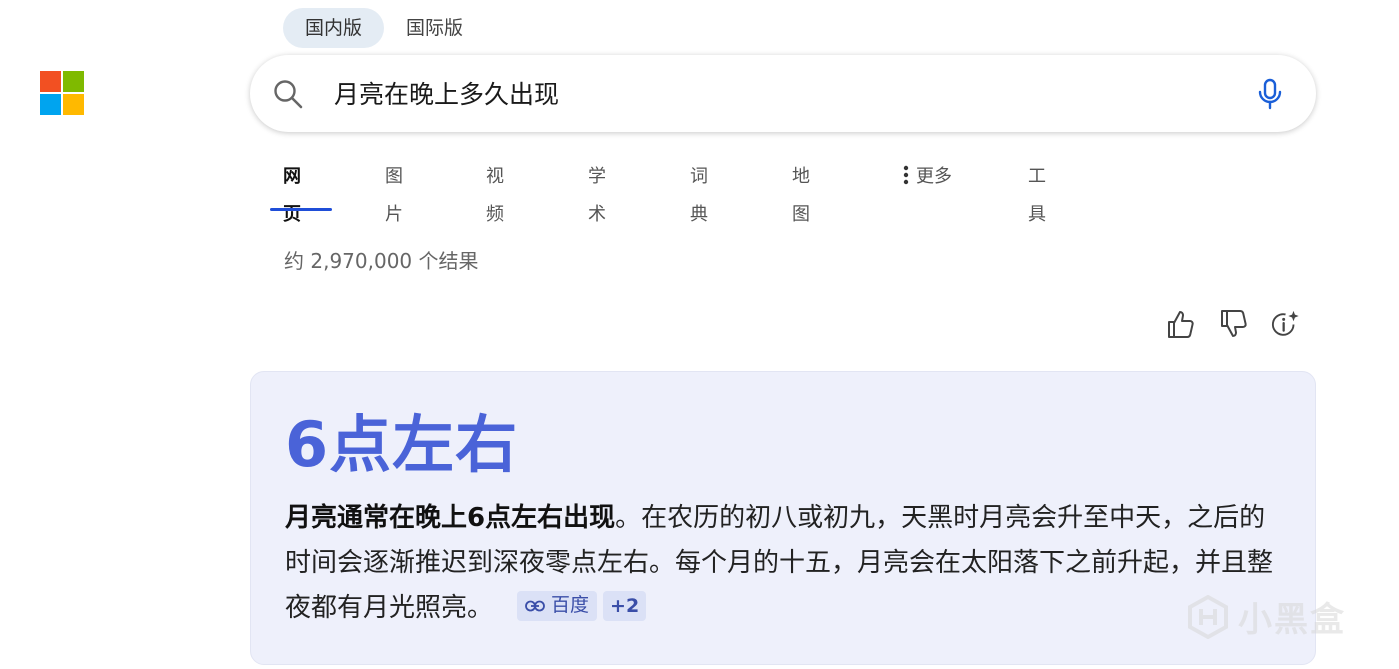 The image size is (1399, 669). I want to click on nav-more: 更多, so click(927, 177).